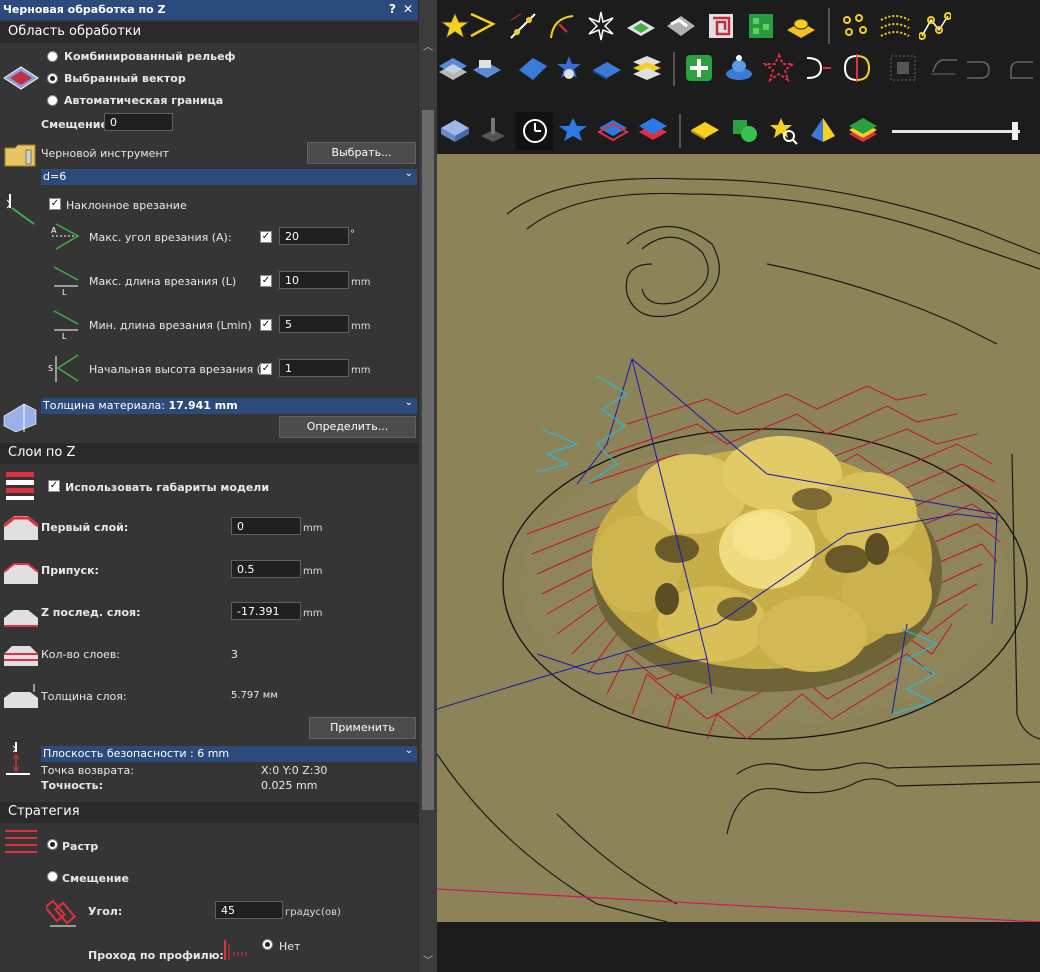 This screenshot has height=972, width=1040. What do you see at coordinates (314, 236) in the screenshot?
I see `ramp-angle-input` at bounding box center [314, 236].